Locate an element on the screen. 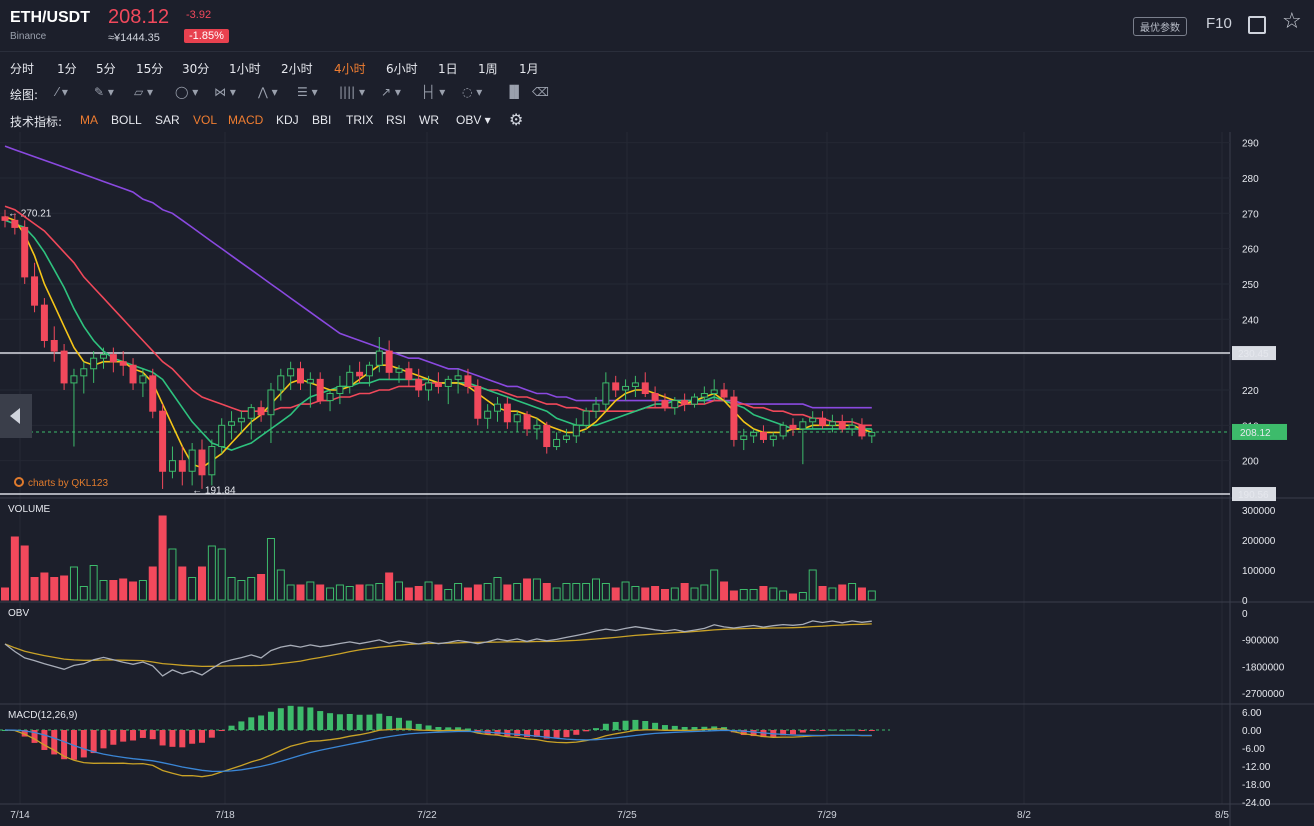 Image resolution: width=1314 pixels, height=826 pixels. period-tab-2: 5分 is located at coordinates (106, 68).